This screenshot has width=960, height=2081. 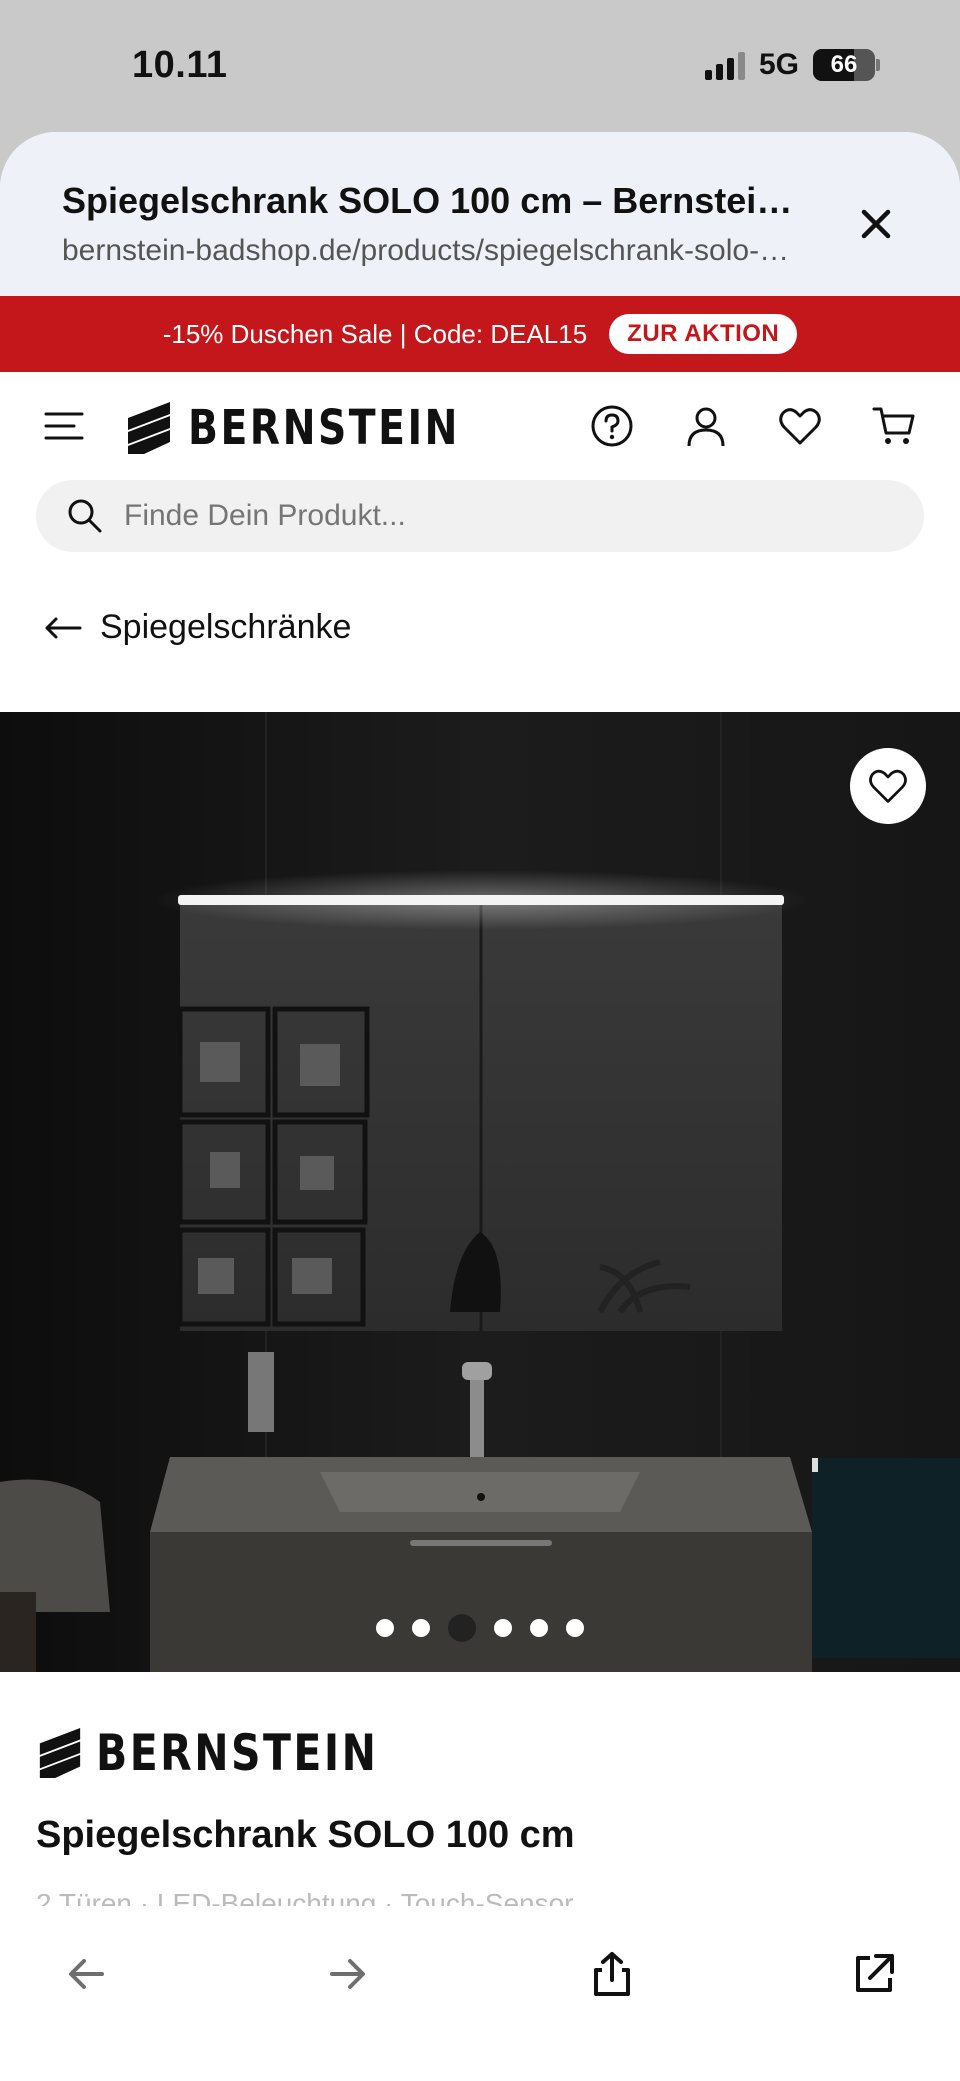 What do you see at coordinates (64, 426) in the screenshot?
I see `menu-icon` at bounding box center [64, 426].